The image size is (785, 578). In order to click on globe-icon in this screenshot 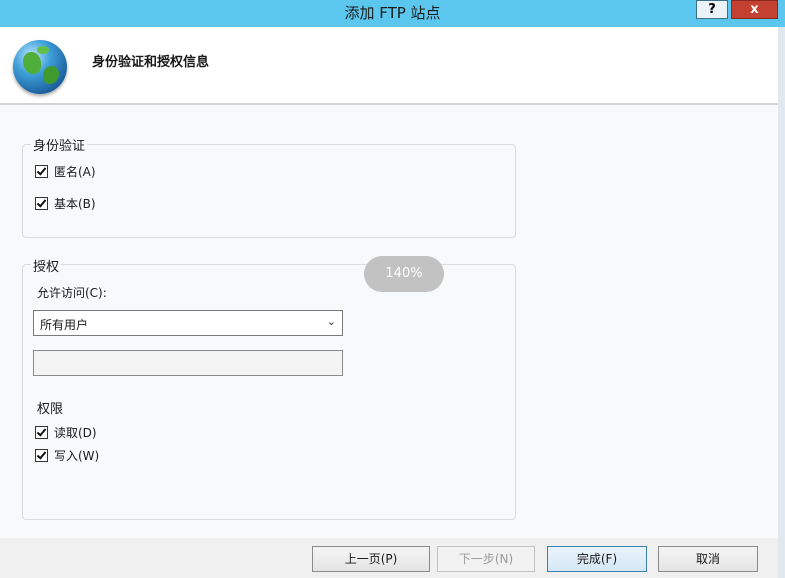, I will do `click(40, 67)`.